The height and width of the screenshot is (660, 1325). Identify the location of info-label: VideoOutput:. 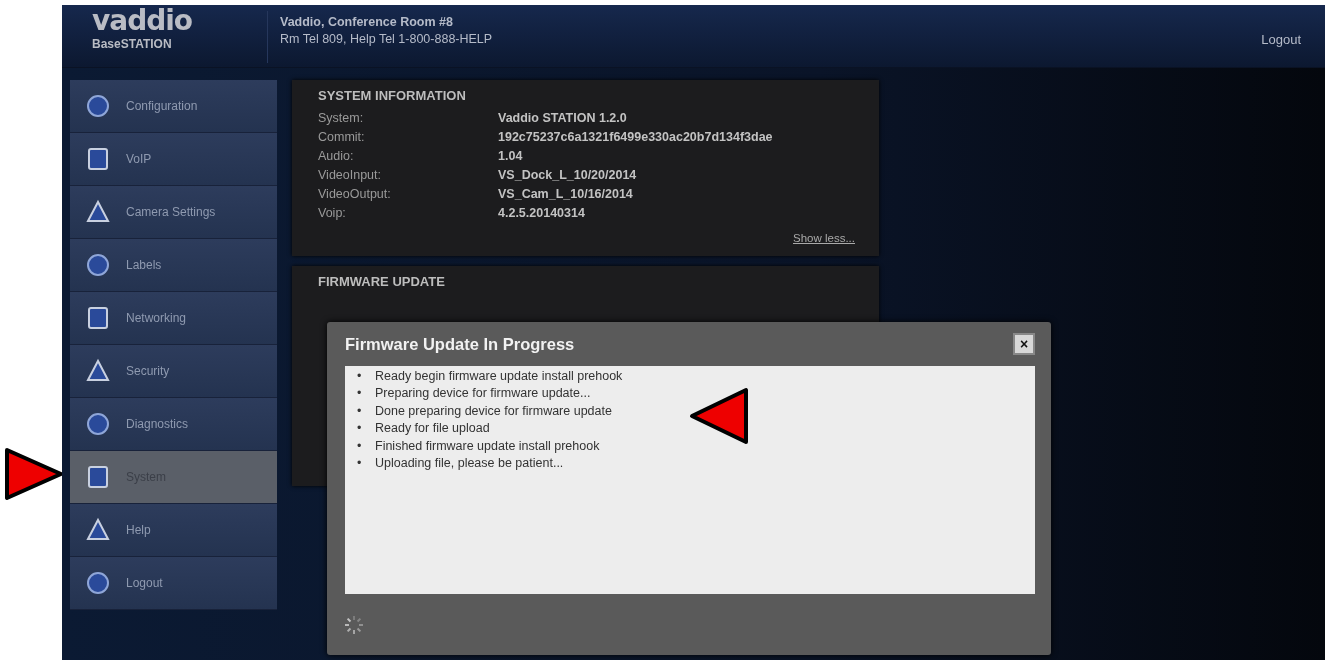
(355, 194).